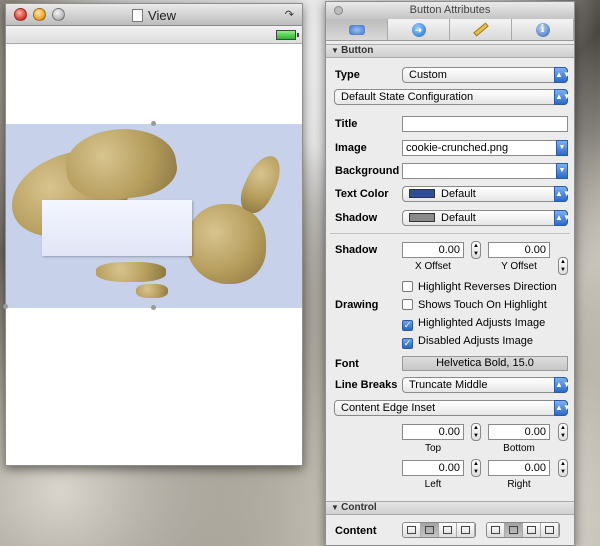 The width and height of the screenshot is (600, 546). I want to click on state-configuration-popup: Default State Configuration ▲▼, so click(452, 97).